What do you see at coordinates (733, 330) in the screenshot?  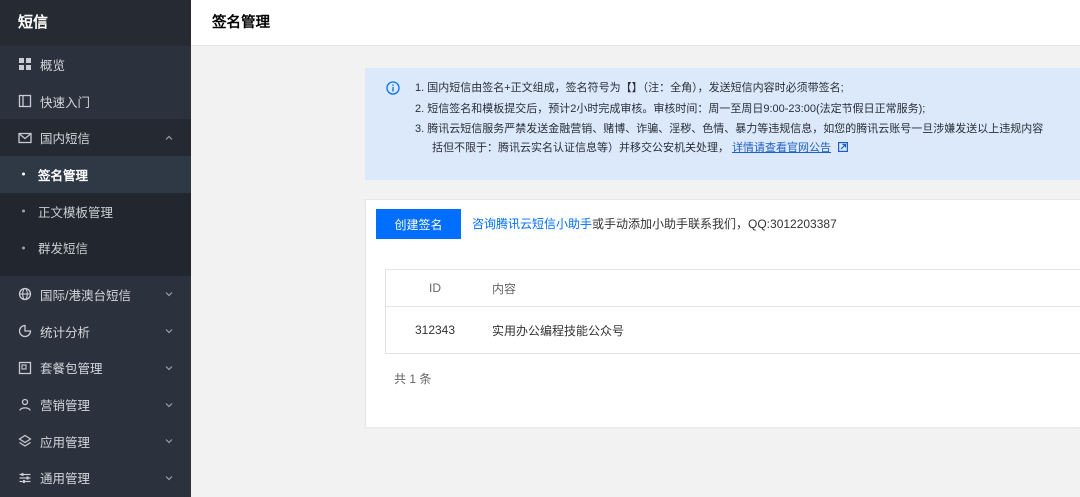 I see `table-row: 312343 实用办公编程技能公众号` at bounding box center [733, 330].